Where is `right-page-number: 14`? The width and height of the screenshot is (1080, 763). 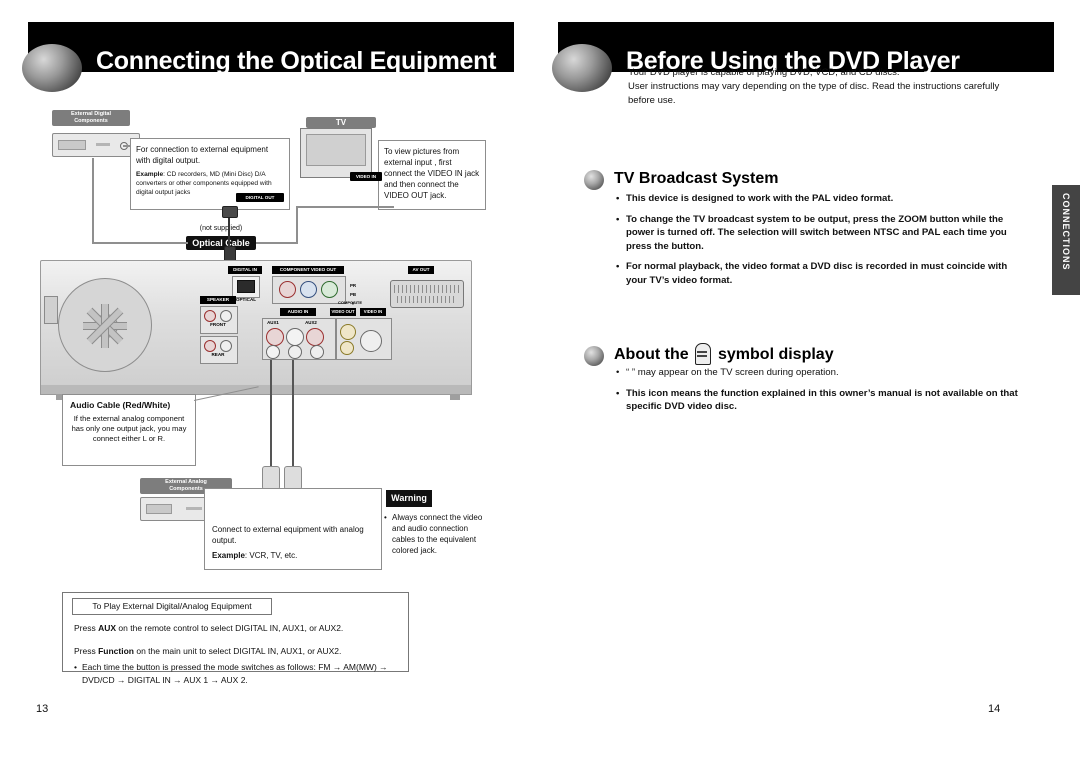
right-page-number: 14 is located at coordinates (994, 709).